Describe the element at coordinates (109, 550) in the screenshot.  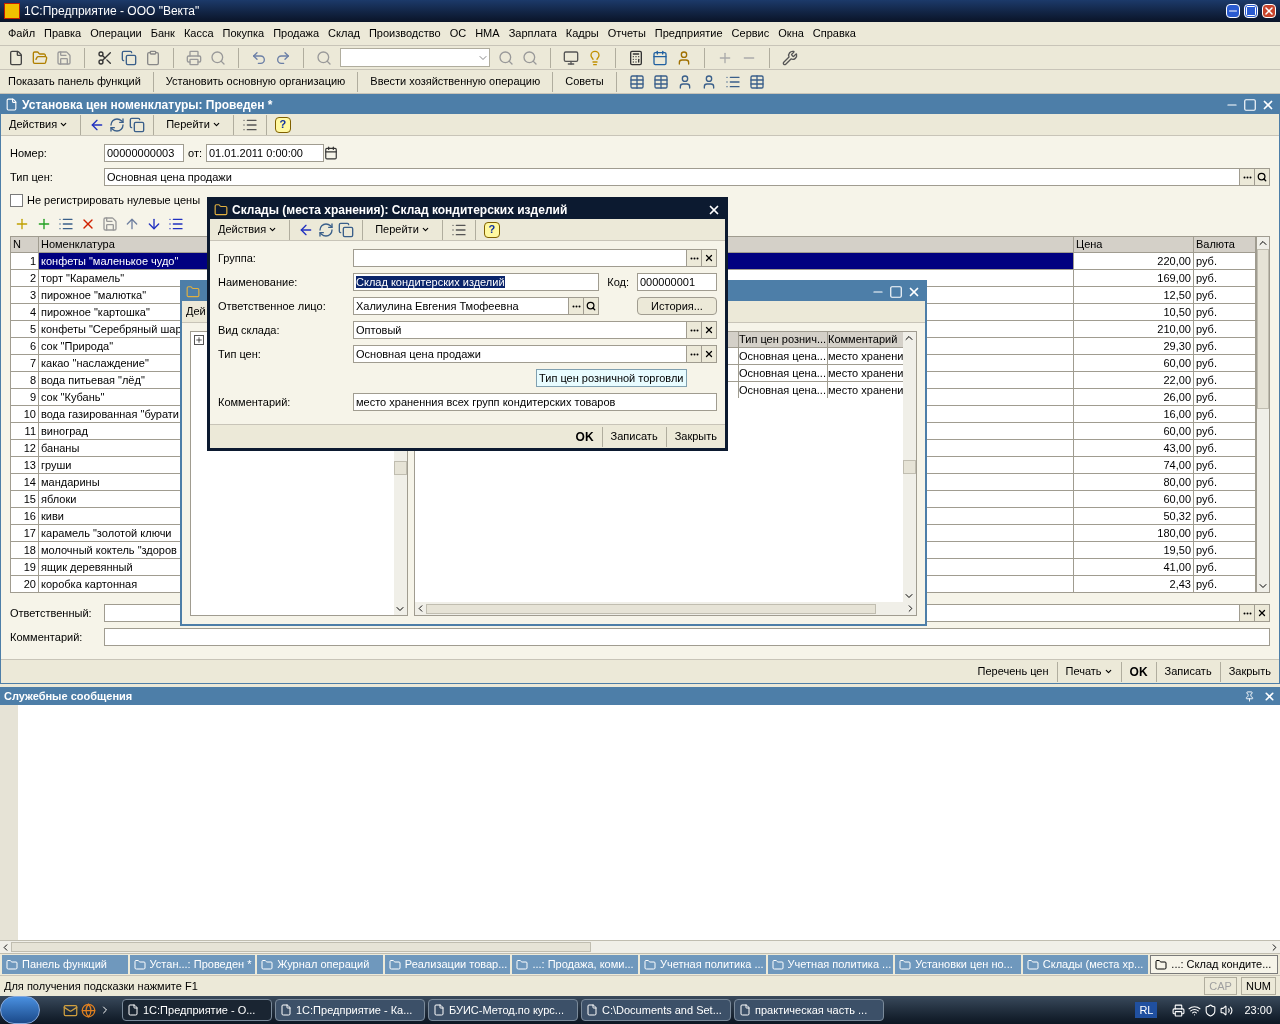
I see `table-cell: молочный коктель "здоров` at that location.